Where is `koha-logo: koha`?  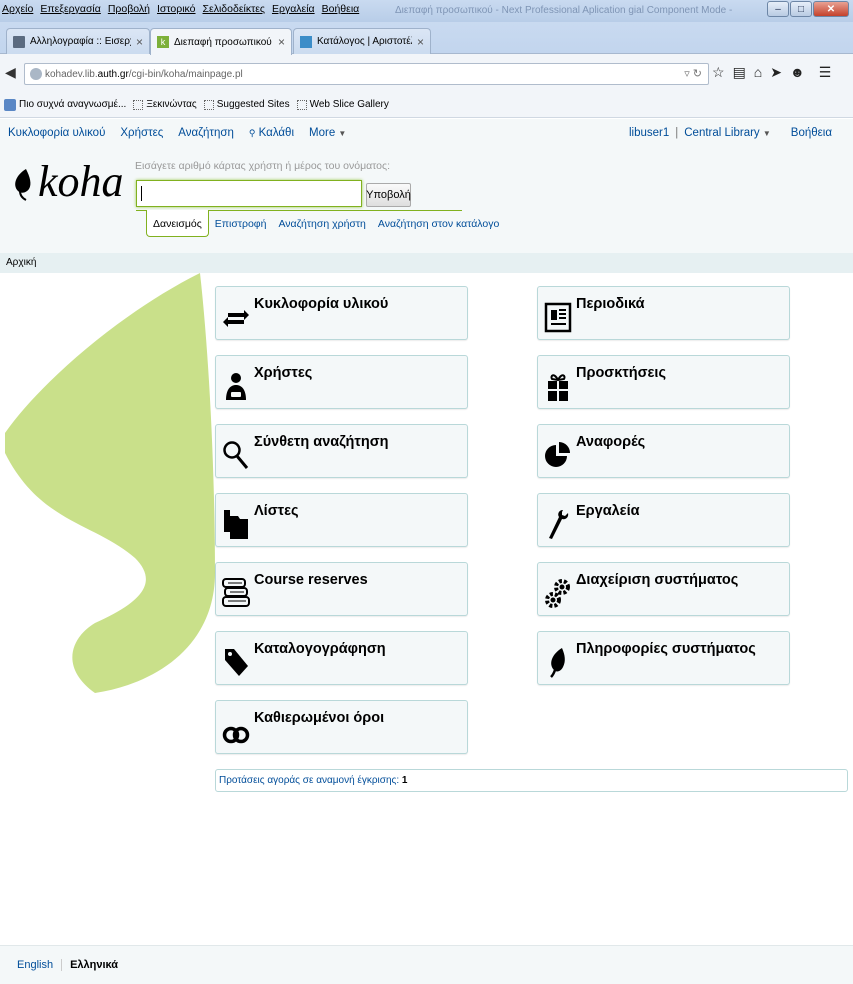
koha-logo: koha is located at coordinates (68, 182).